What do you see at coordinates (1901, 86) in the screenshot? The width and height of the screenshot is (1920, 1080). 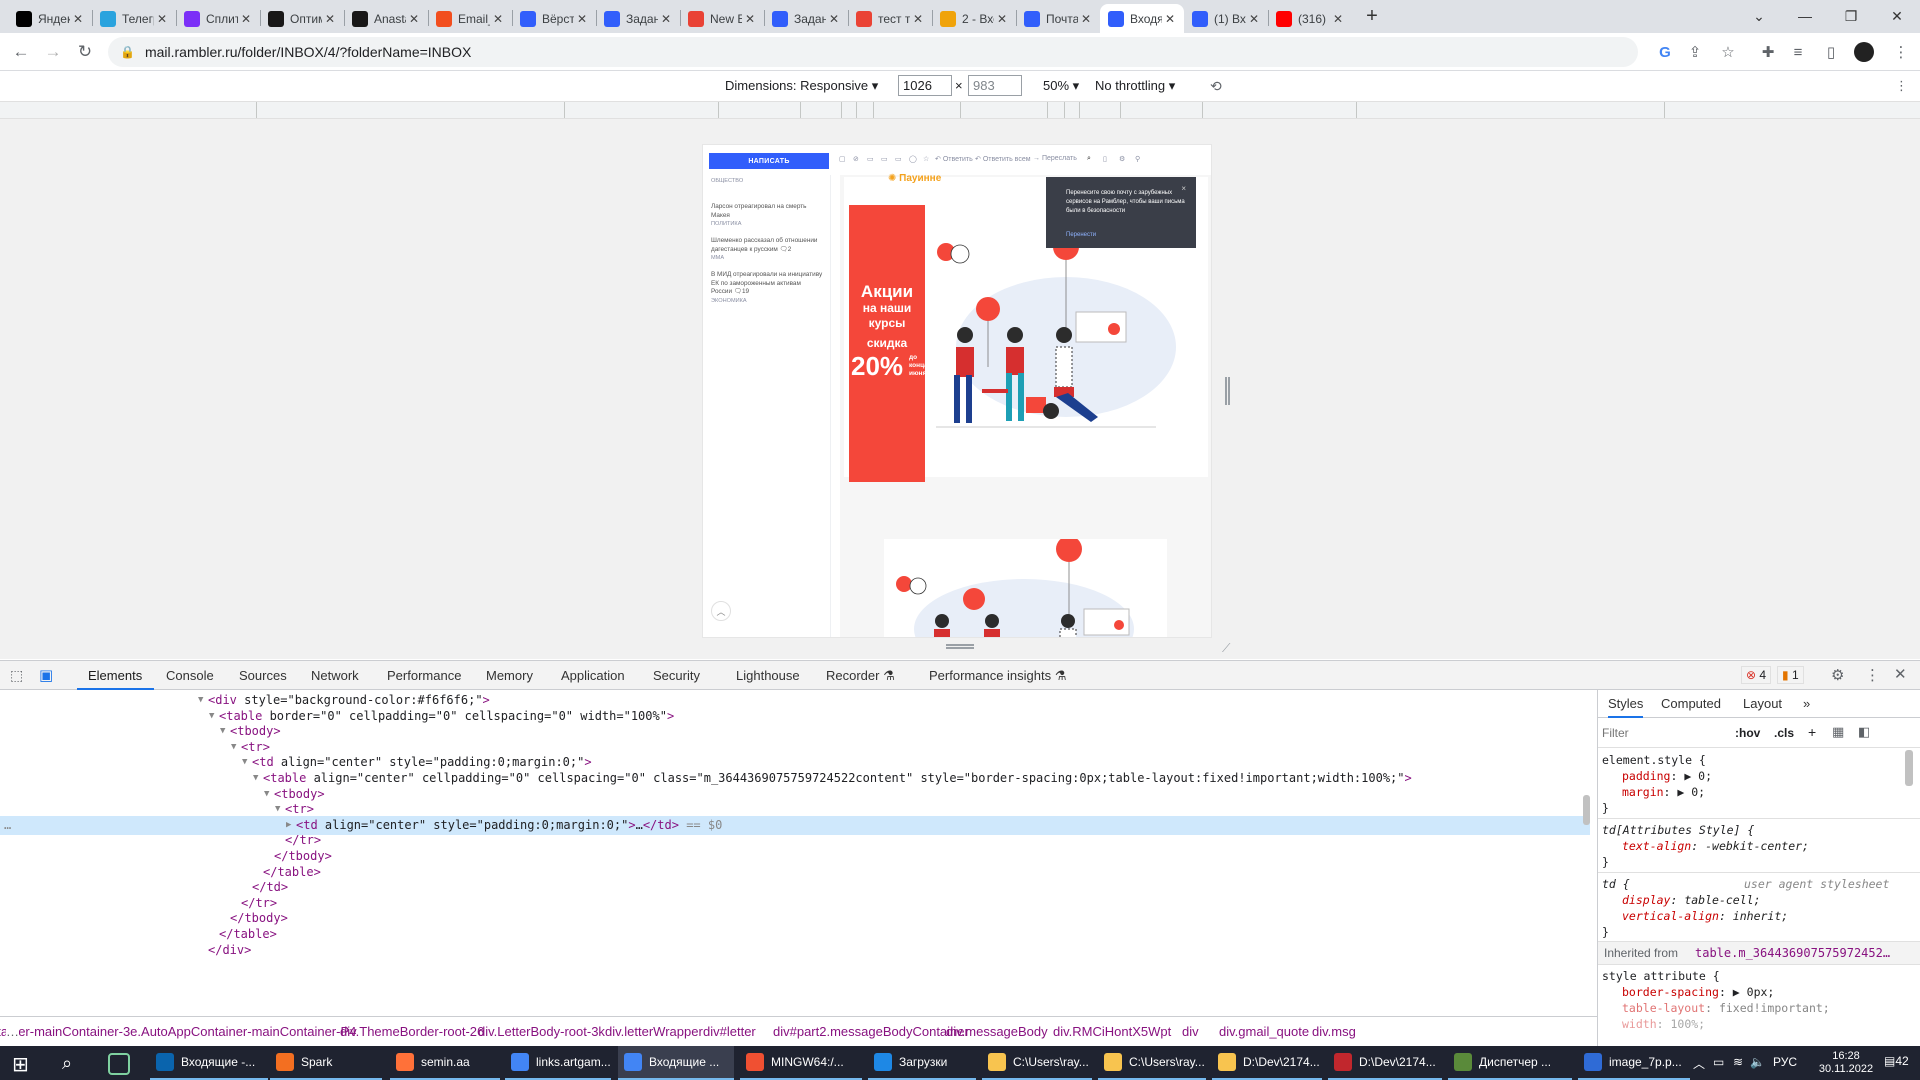 I see `device-menu-icon: ⋮` at bounding box center [1901, 86].